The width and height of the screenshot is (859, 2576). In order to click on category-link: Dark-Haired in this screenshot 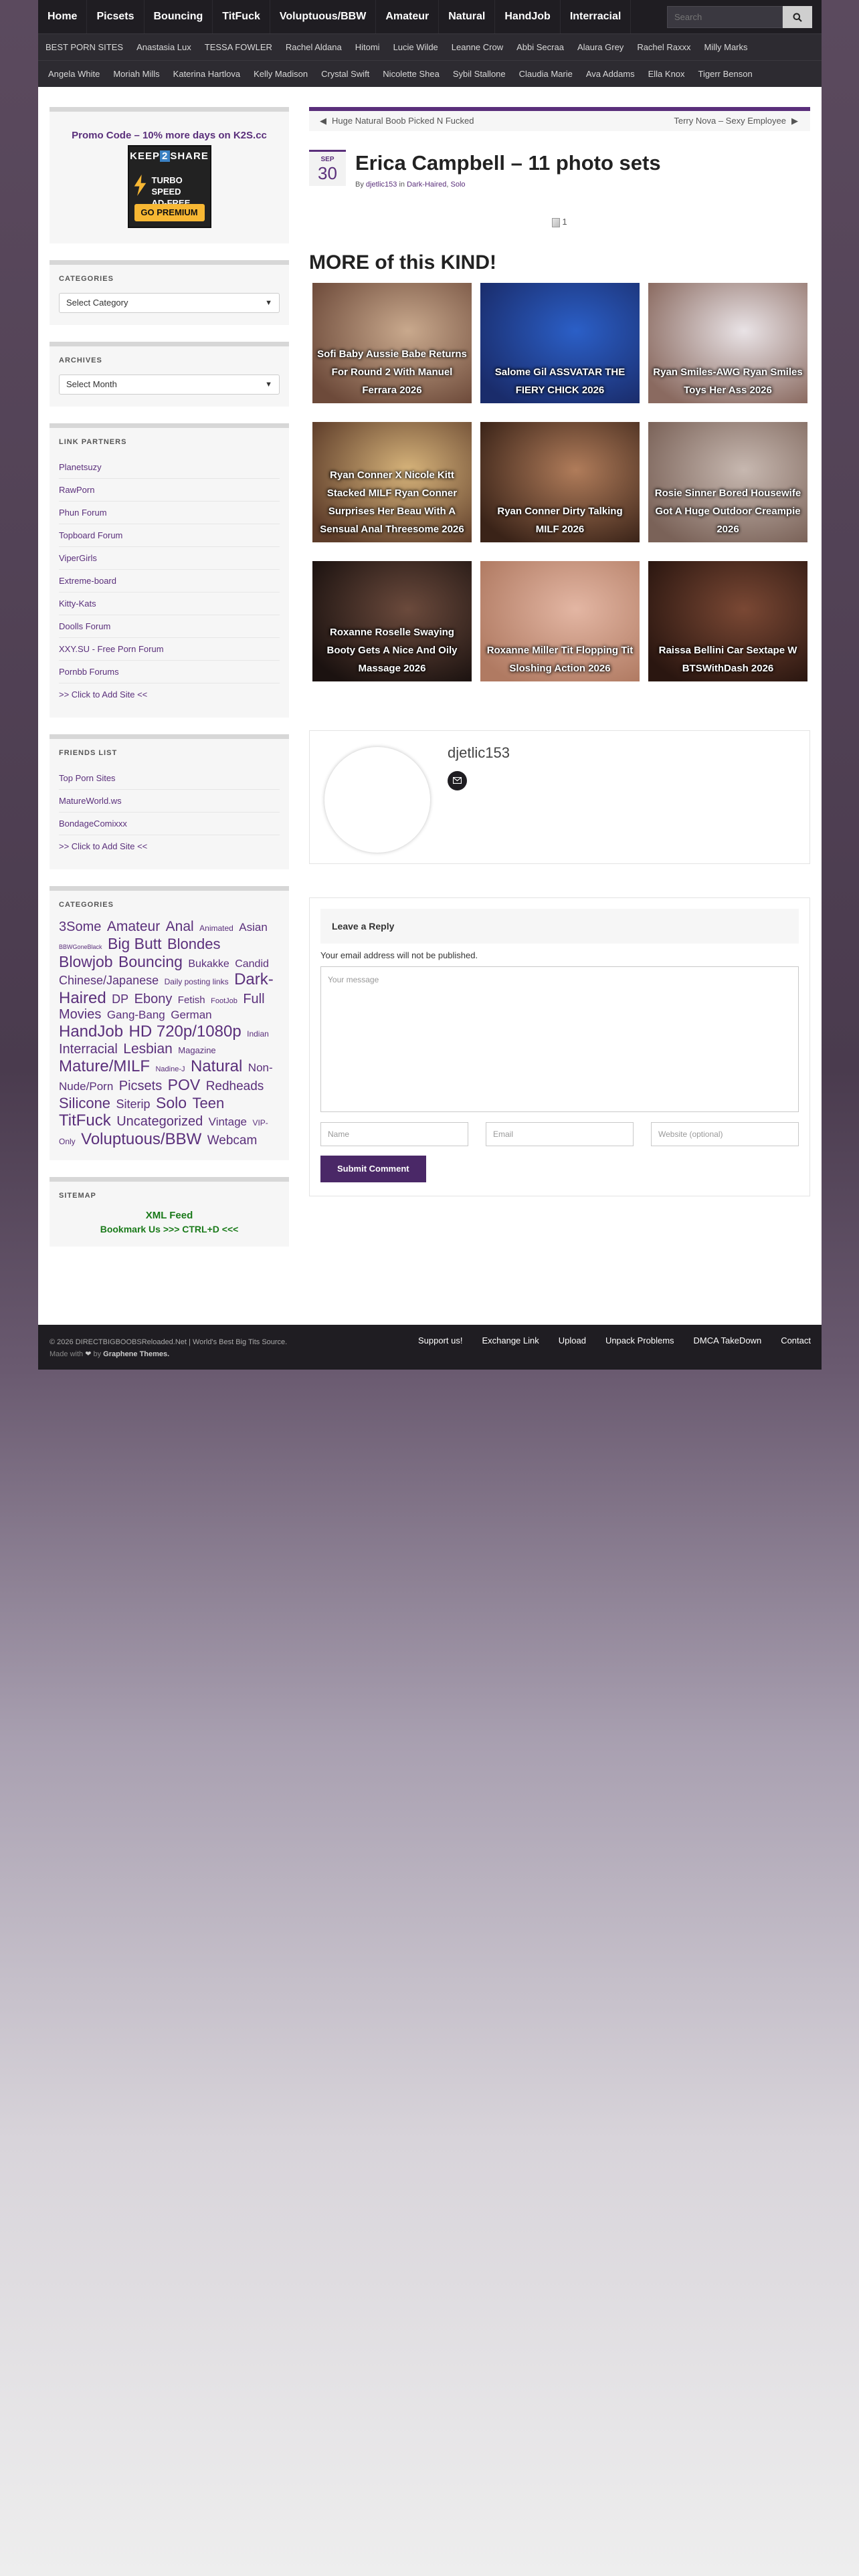, I will do `click(427, 185)`.